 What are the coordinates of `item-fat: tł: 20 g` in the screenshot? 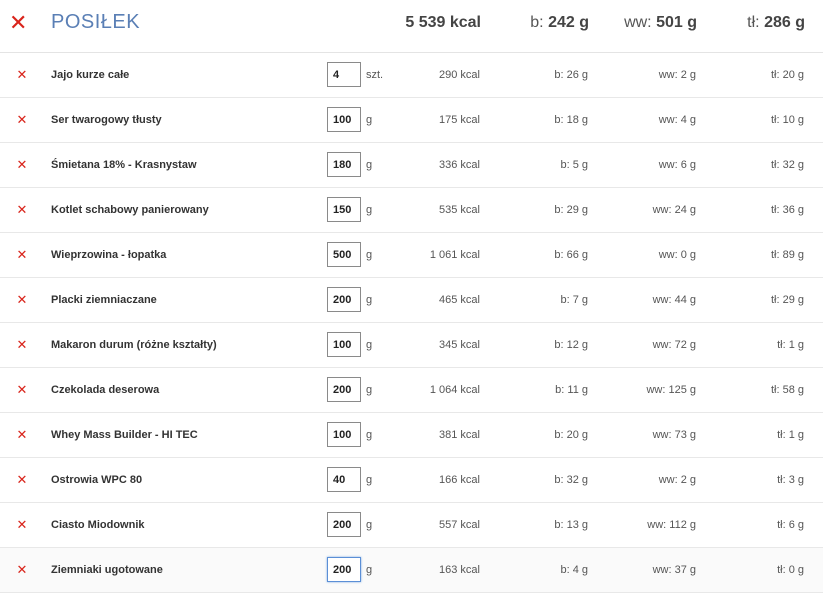 It's located at (787, 75).